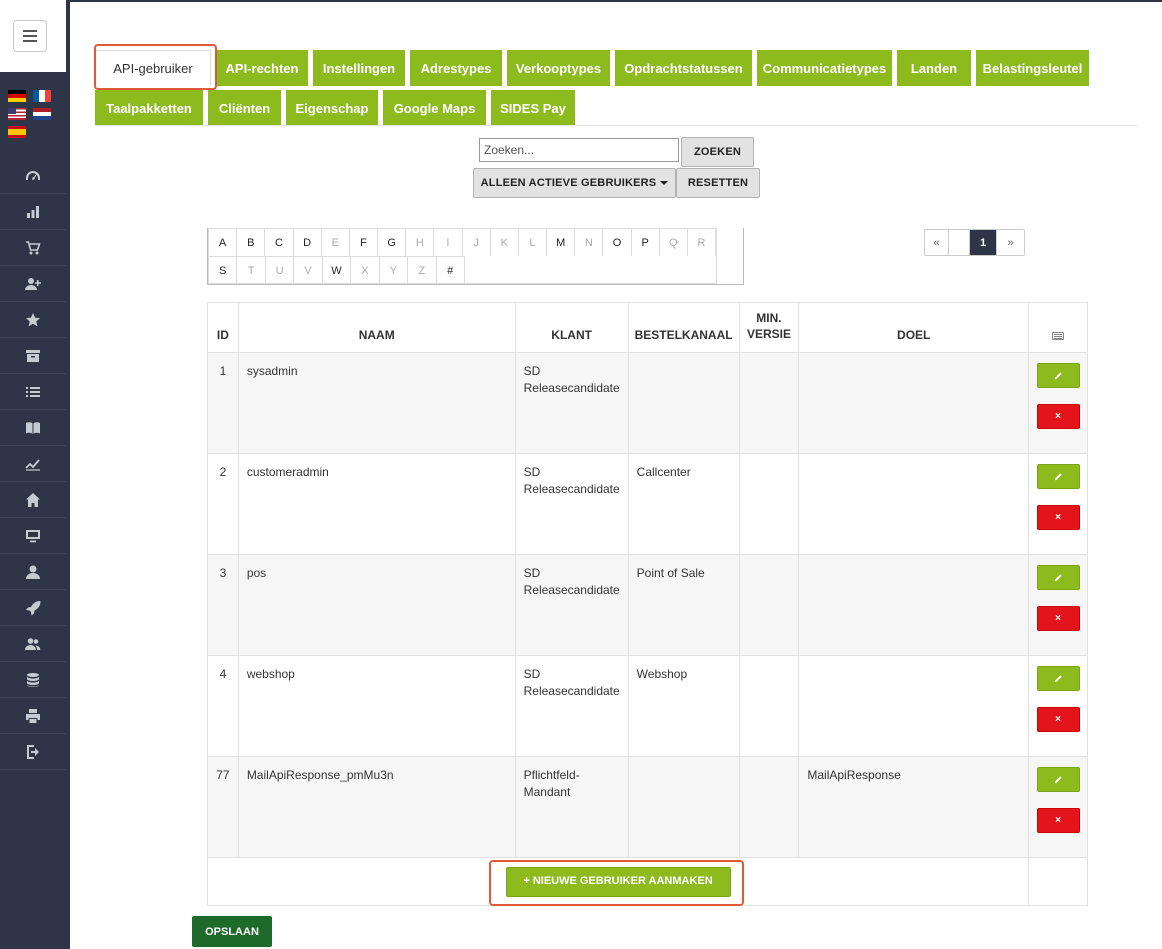 Image resolution: width=1162 pixels, height=949 pixels. Describe the element at coordinates (574, 183) in the screenshot. I see `active-users-filter-dropdown: ALLEEN ACTIEVE GEBRUIKERS` at that location.